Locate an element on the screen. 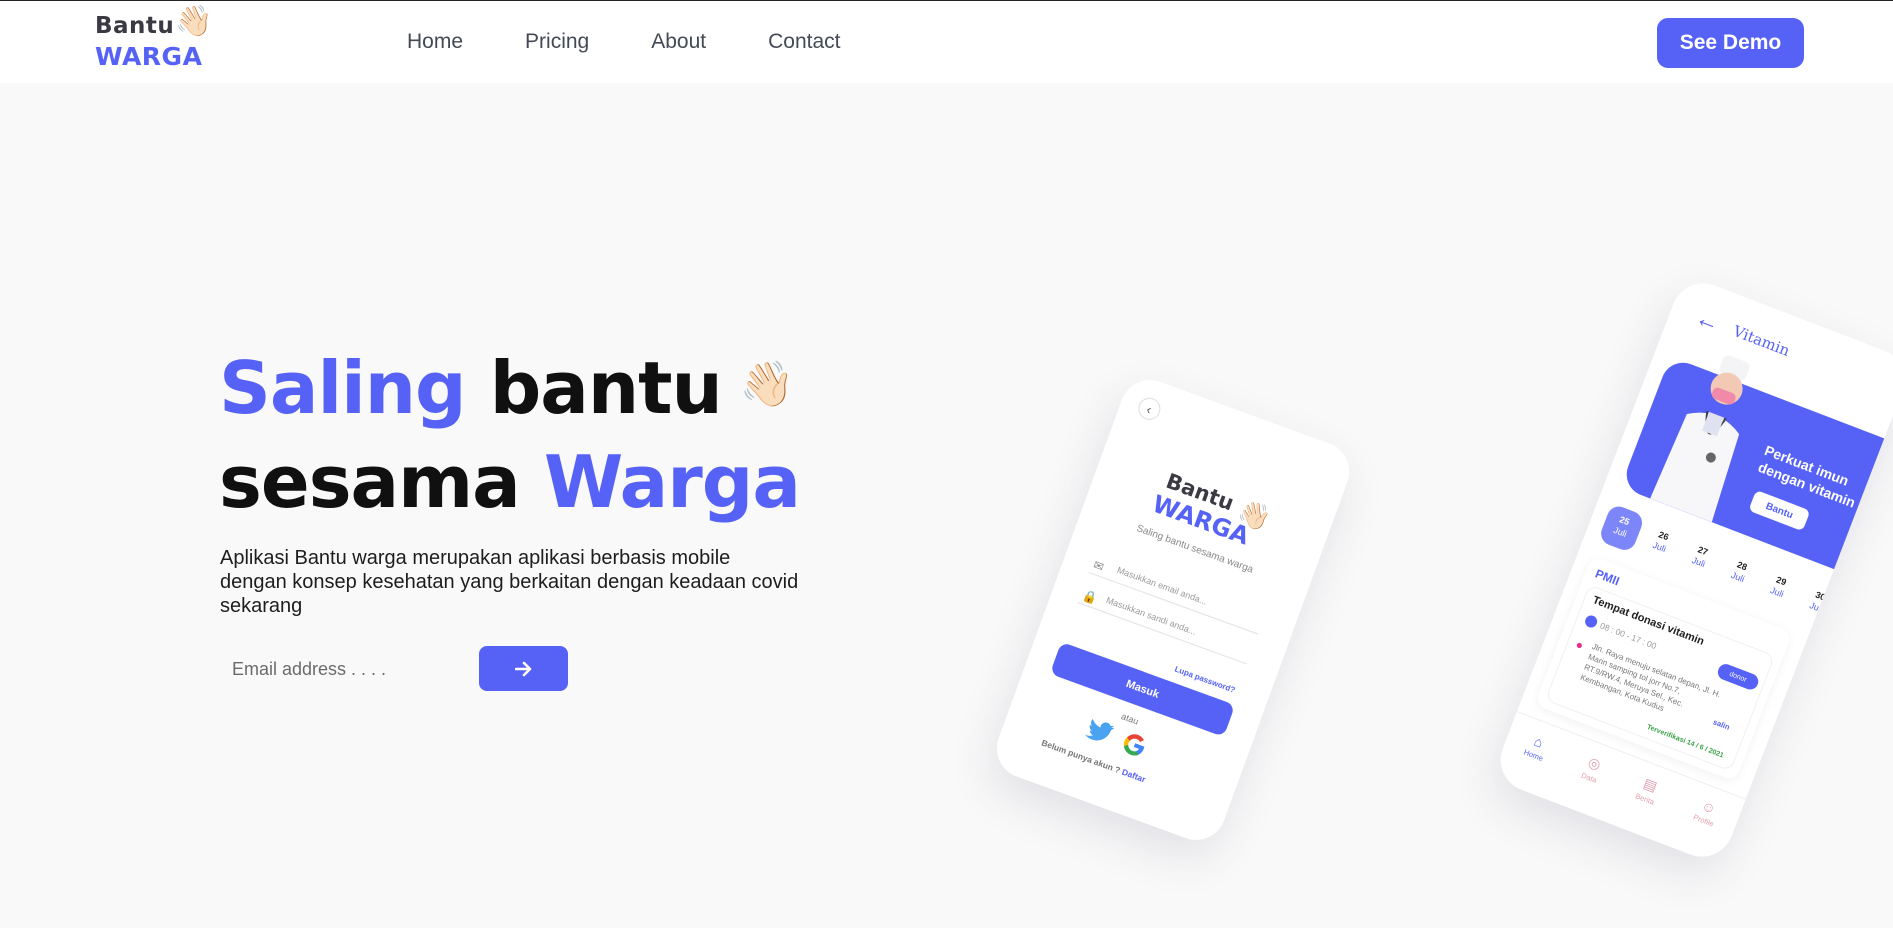 This screenshot has height=928, width=1893. hero-title: Saling bantu 👋🏻 sesama Warga is located at coordinates (510, 433).